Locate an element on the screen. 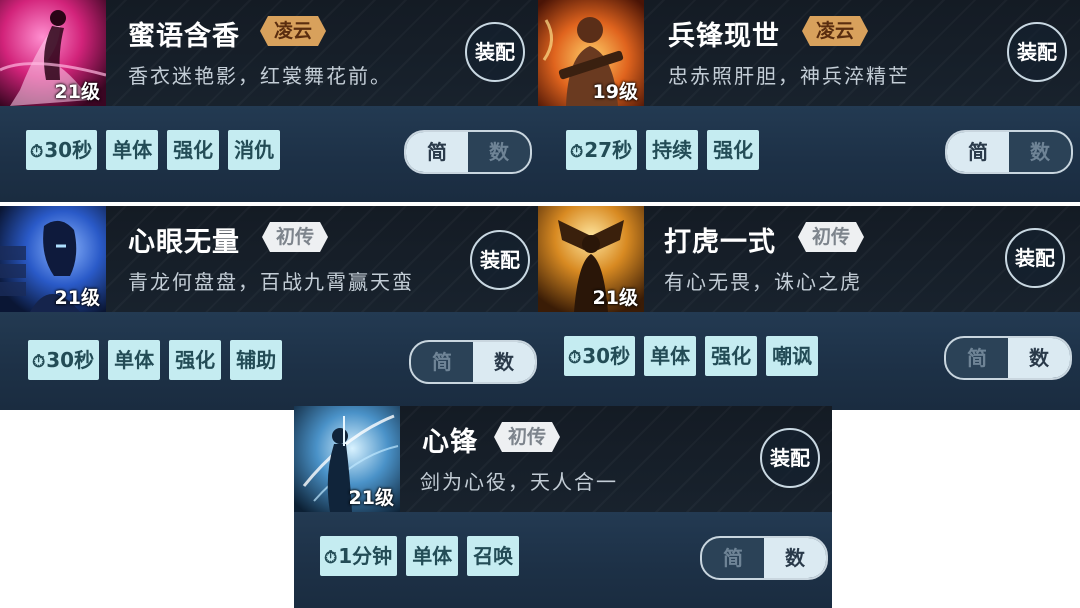  skill-tags: ⏱1分钟 单体 召唤 is located at coordinates (420, 556).